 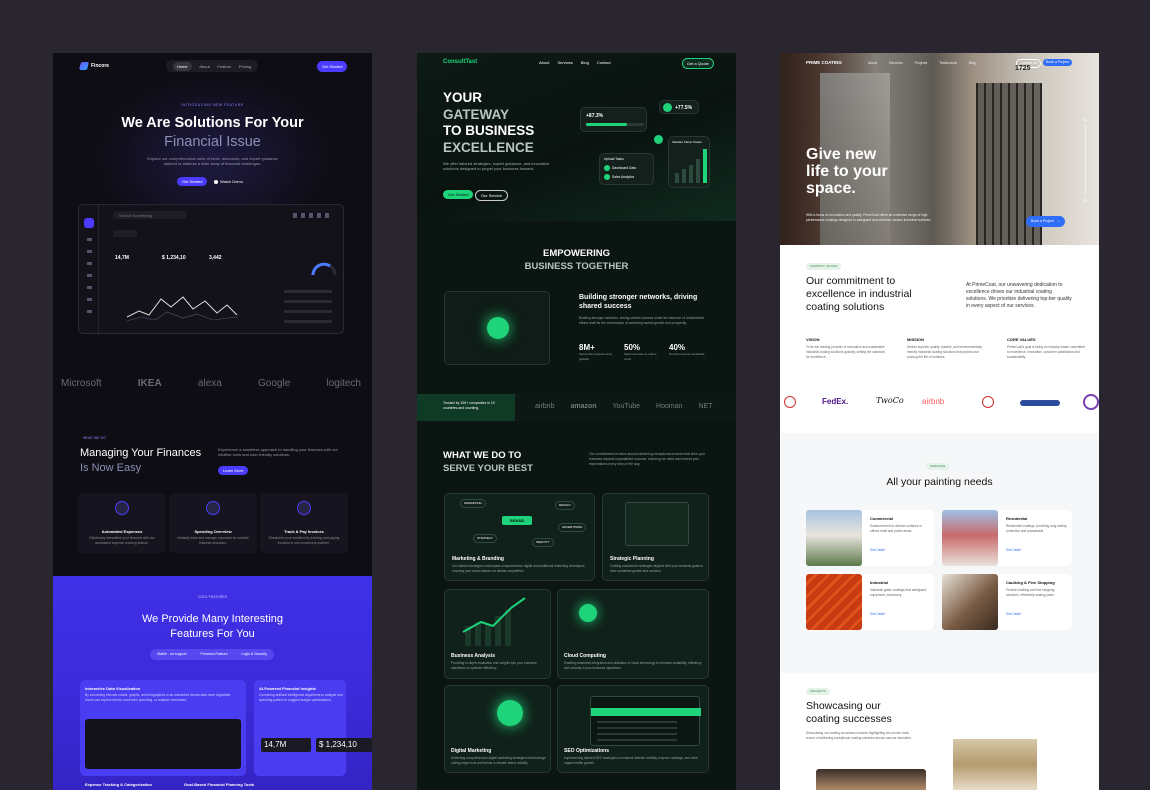 What do you see at coordinates (687, 349) in the screenshot?
I see `stat-3: 40% Growth revenue worldwide` at bounding box center [687, 349].